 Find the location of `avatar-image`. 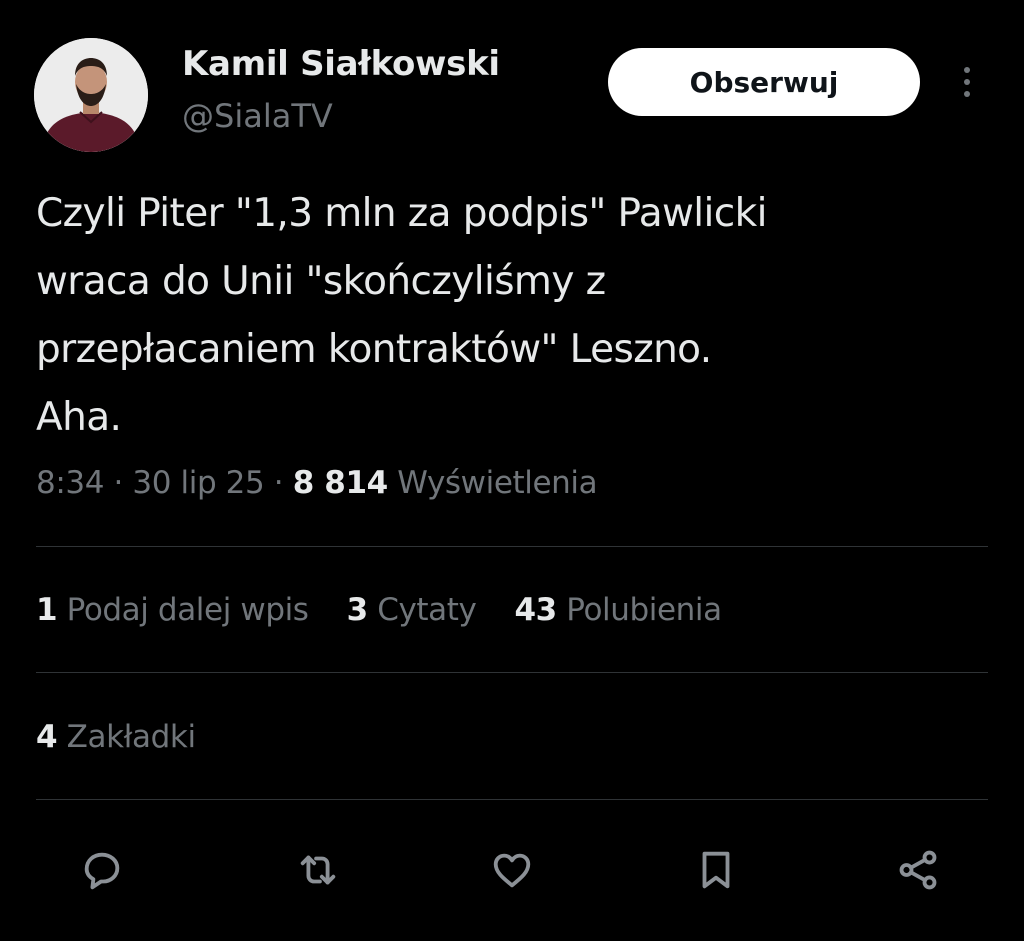

avatar-image is located at coordinates (91, 95).